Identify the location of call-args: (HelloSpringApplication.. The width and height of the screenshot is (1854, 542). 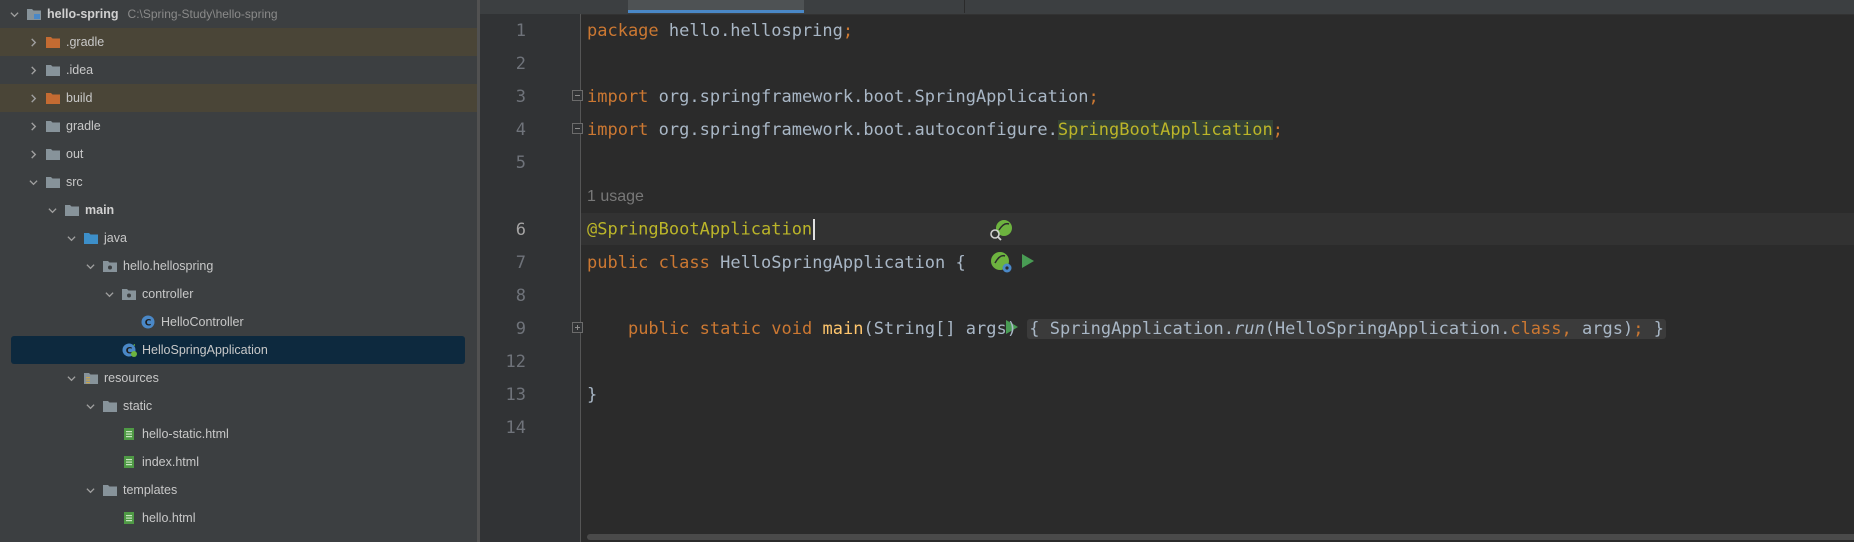
(1387, 328).